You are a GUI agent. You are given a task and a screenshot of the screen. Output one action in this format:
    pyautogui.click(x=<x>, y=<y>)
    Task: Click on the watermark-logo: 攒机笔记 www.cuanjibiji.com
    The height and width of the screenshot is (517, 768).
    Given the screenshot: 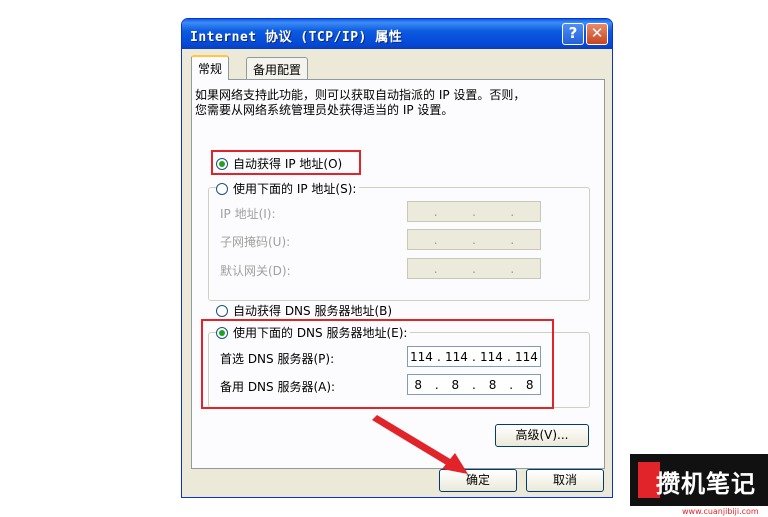 What is the action you would take?
    pyautogui.click(x=699, y=485)
    